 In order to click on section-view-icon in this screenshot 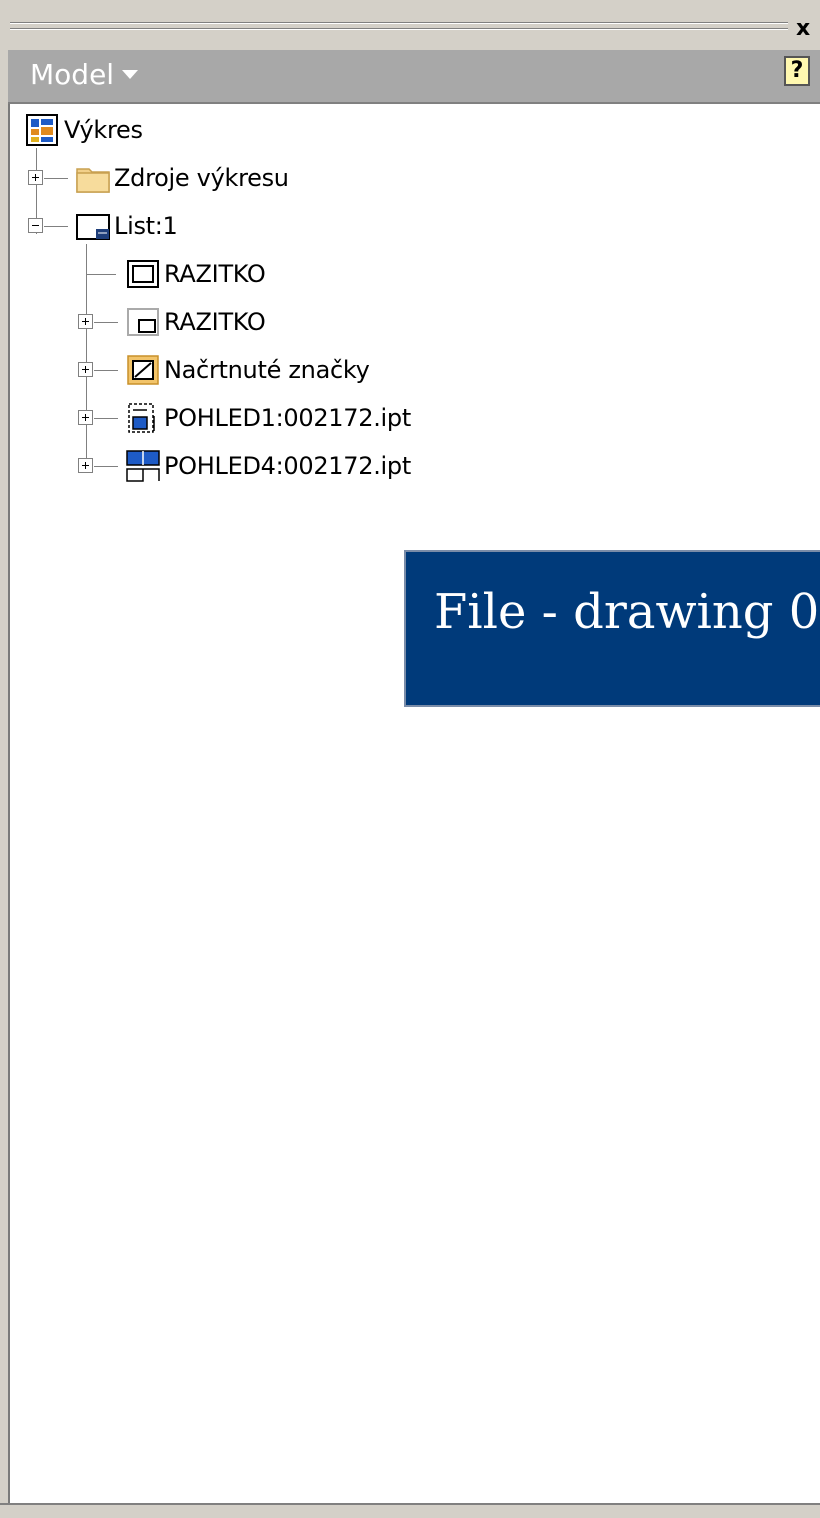, I will do `click(143, 466)`.